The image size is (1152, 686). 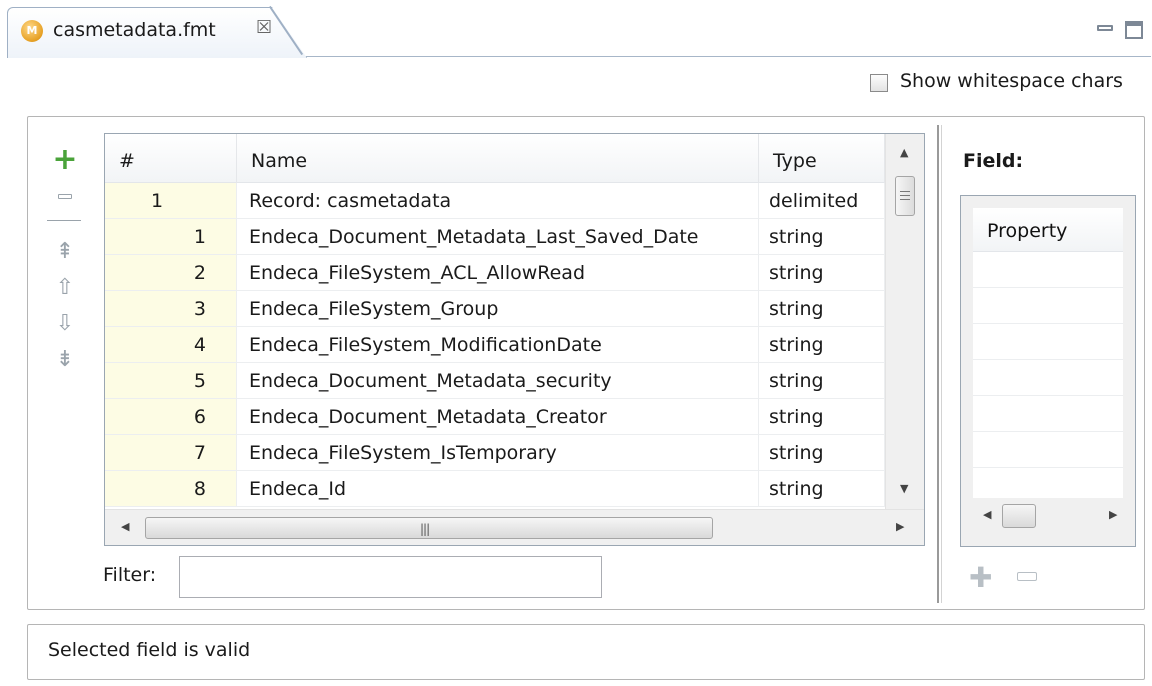 What do you see at coordinates (149, 650) in the screenshot?
I see `status-message: Selected field is valid` at bounding box center [149, 650].